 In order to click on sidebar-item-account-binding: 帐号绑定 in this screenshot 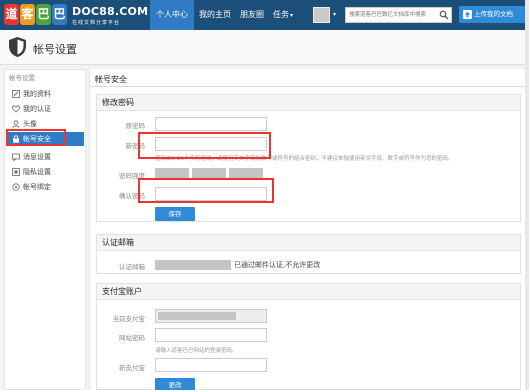, I will do `click(46, 187)`.